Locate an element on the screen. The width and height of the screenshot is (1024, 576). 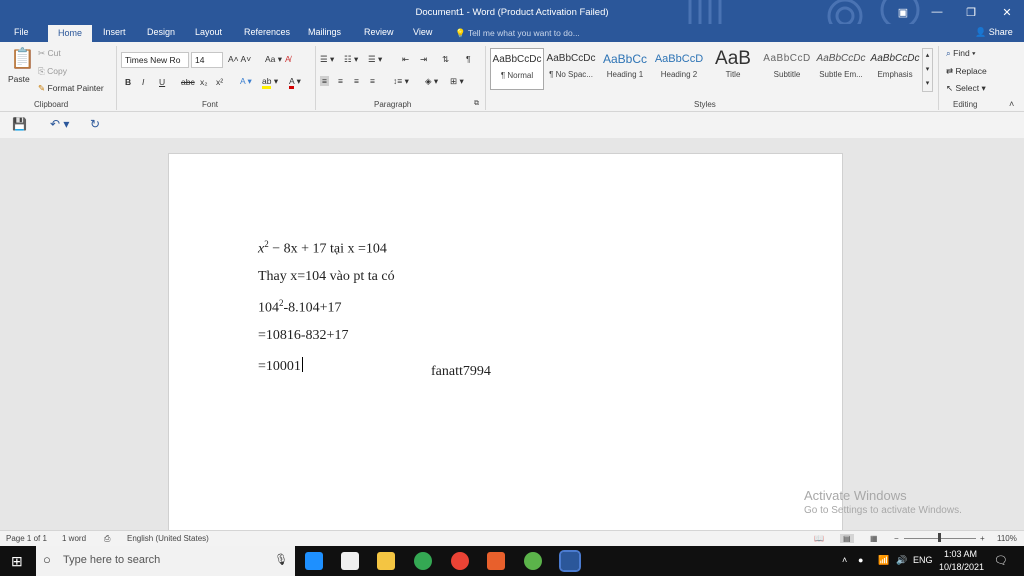
tray-chevron-icon: ˄ is located at coordinates (844, 560).